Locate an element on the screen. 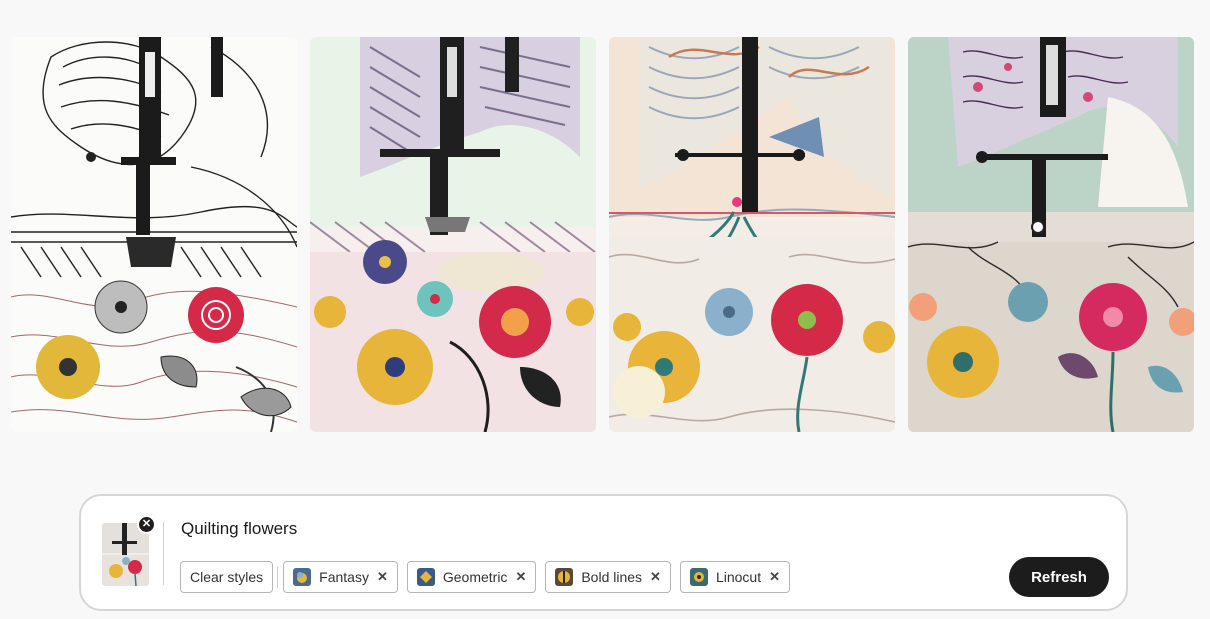 This screenshot has height=619, width=1210. refresh-button: Refresh is located at coordinates (1059, 577).